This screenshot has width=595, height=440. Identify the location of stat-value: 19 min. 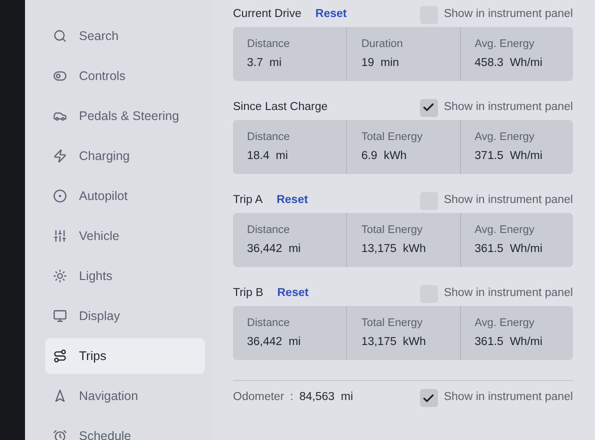
(380, 64).